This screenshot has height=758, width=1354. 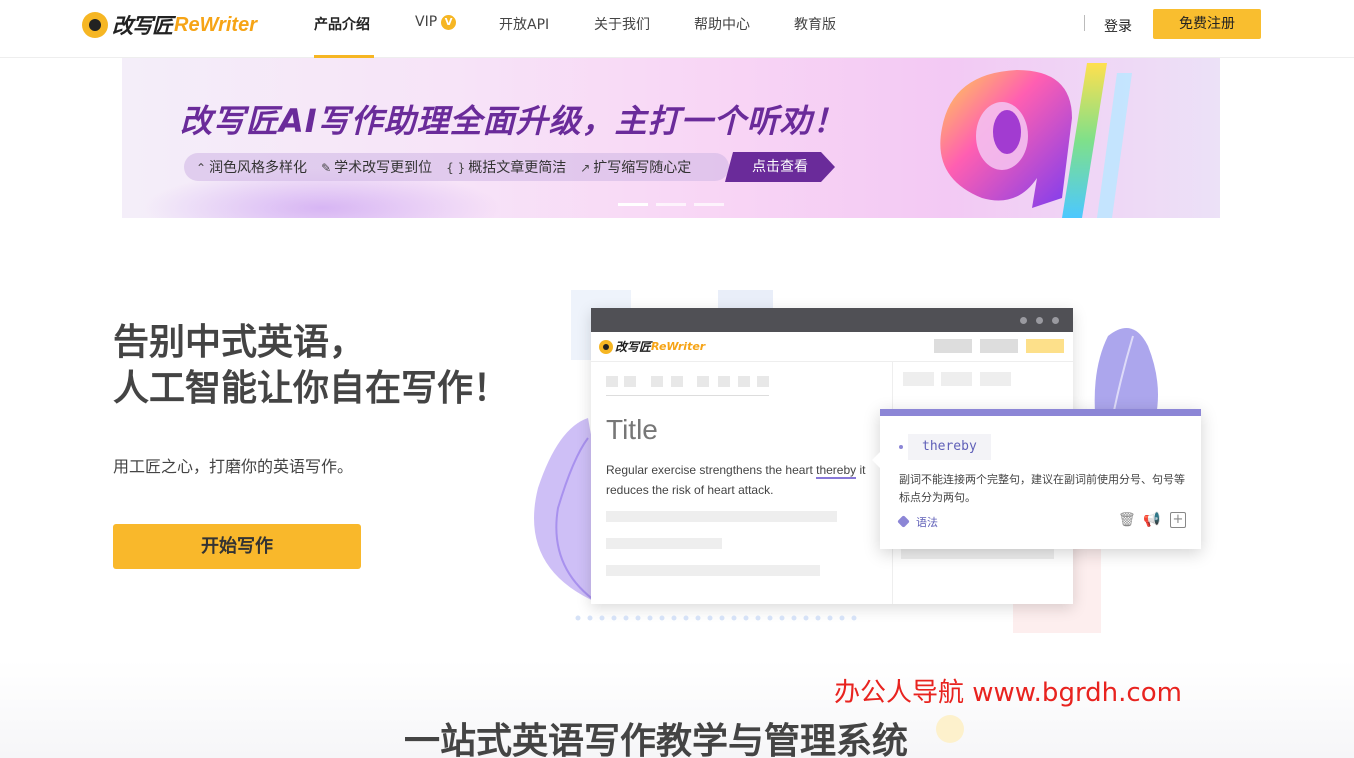 I want to click on login-link: 登录, so click(x=1118, y=26).